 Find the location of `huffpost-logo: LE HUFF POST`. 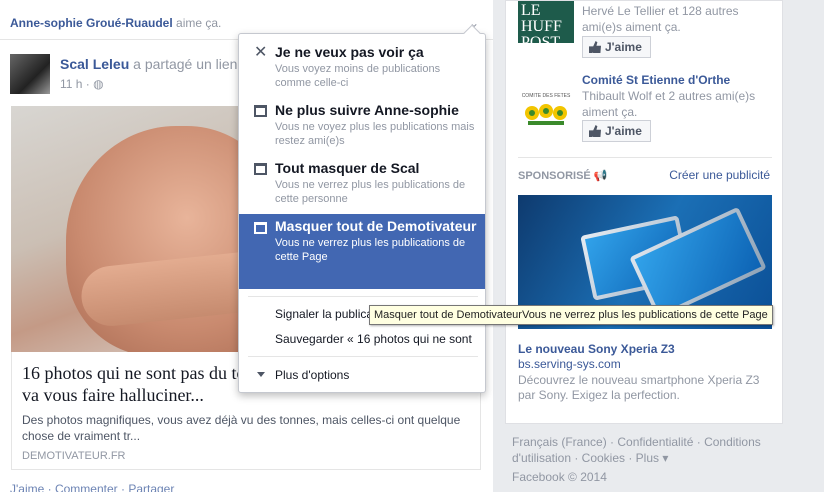

huffpost-logo: LE HUFF POST is located at coordinates (546, 26).